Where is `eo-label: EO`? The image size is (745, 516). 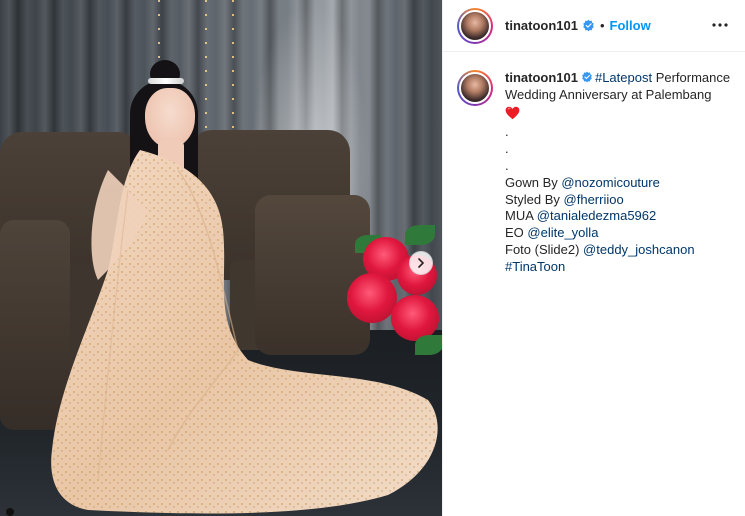 eo-label: EO is located at coordinates (516, 233).